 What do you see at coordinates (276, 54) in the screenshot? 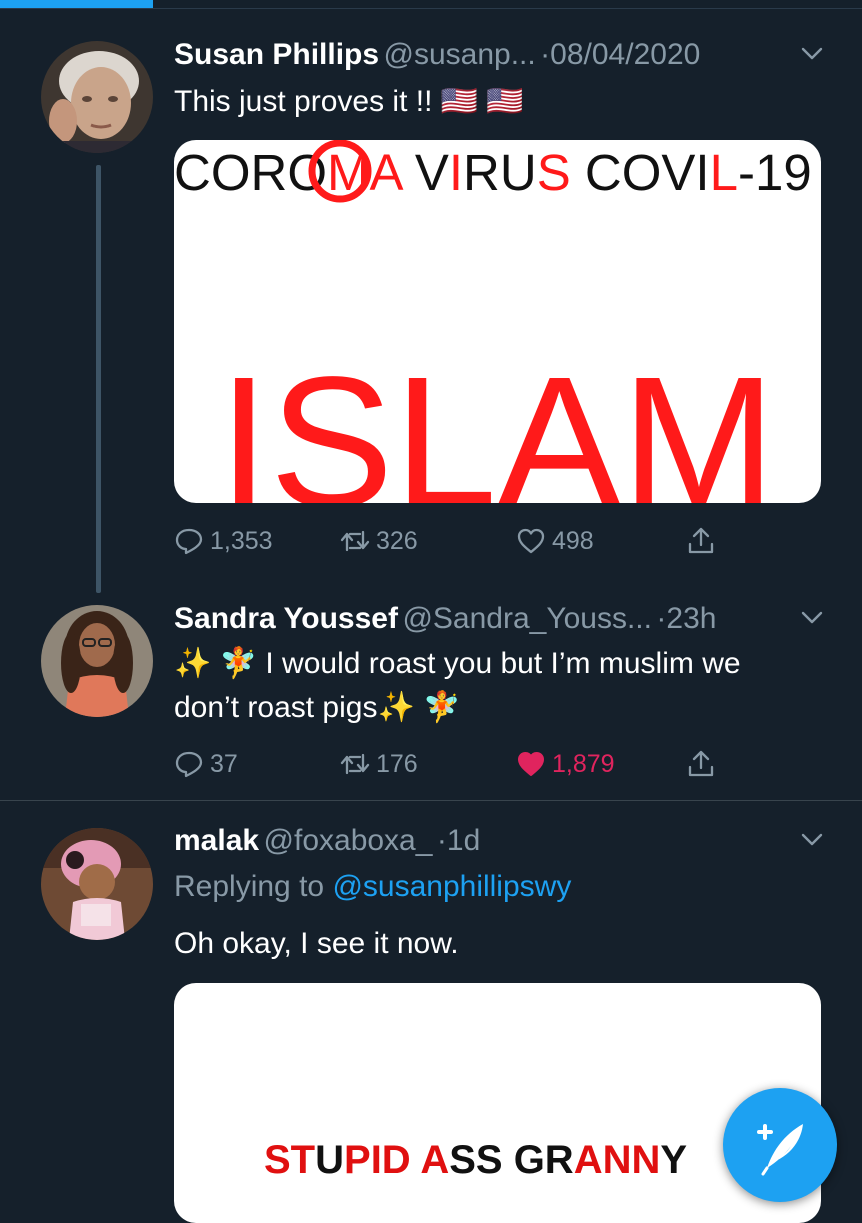
I see `display-name: Susan Phillips` at bounding box center [276, 54].